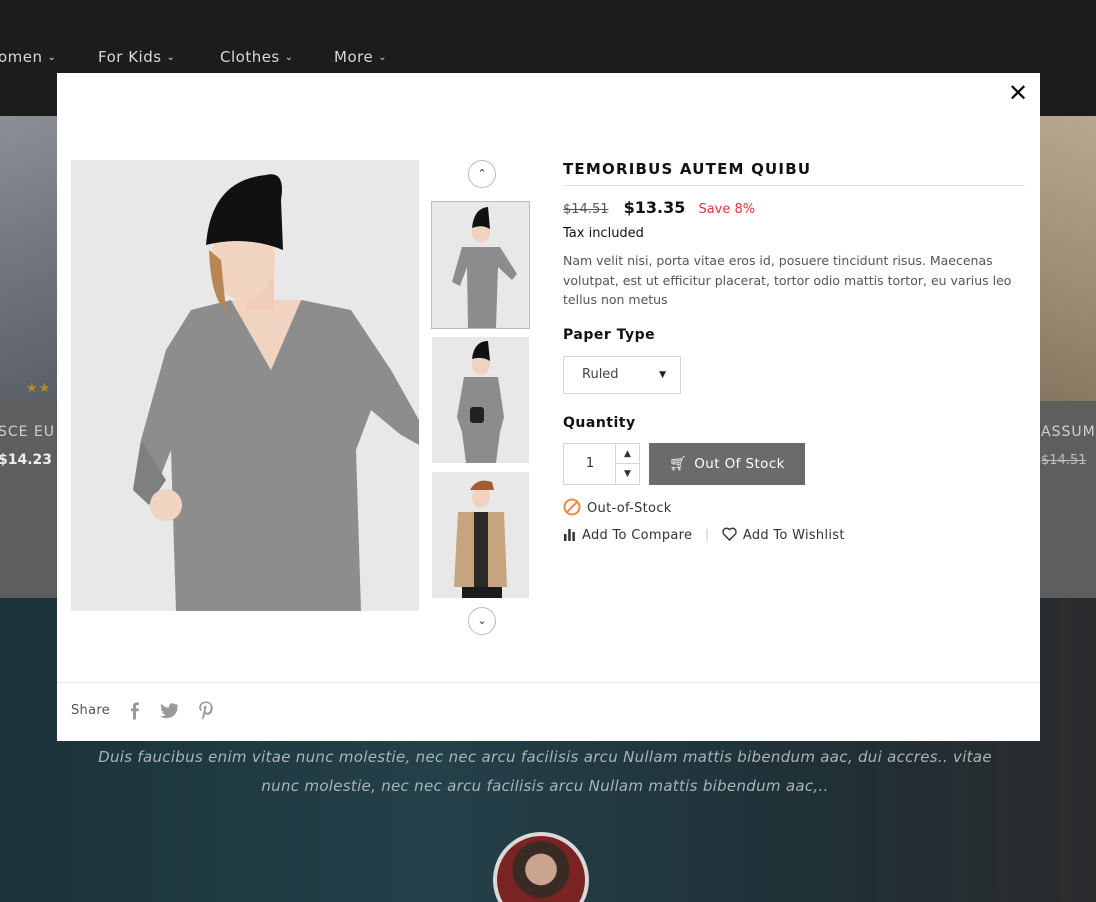 This screenshot has width=1096, height=902. What do you see at coordinates (1018, 93) in the screenshot?
I see `close-icon: ✕` at bounding box center [1018, 93].